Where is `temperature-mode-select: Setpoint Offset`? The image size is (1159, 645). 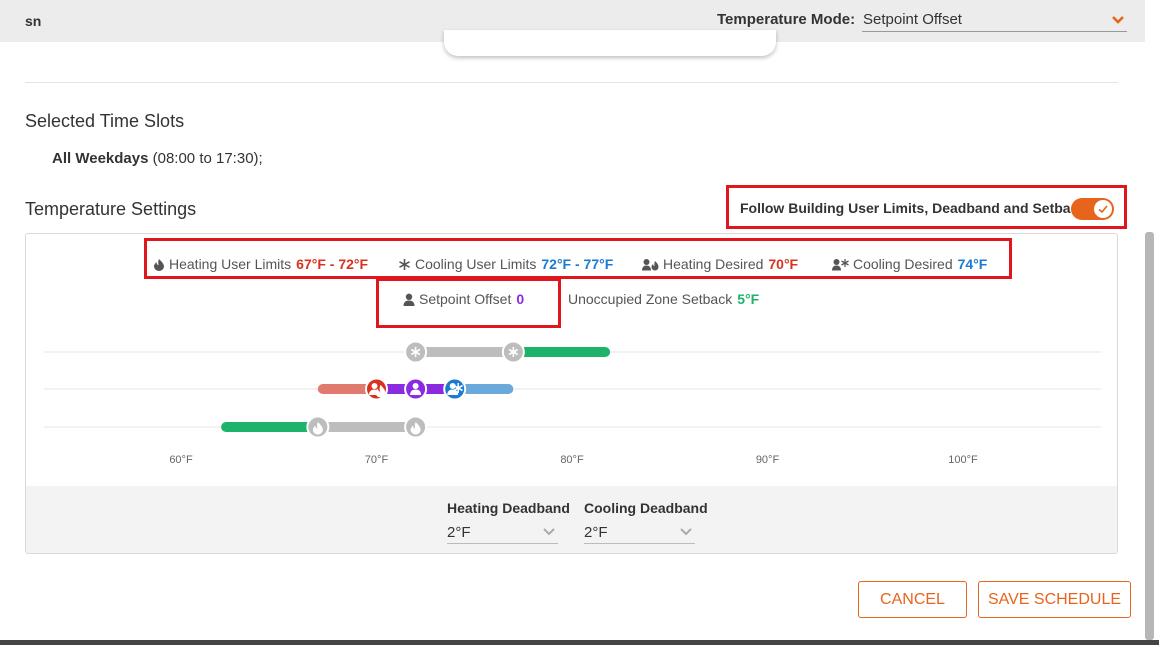 temperature-mode-select: Setpoint Offset is located at coordinates (994, 20).